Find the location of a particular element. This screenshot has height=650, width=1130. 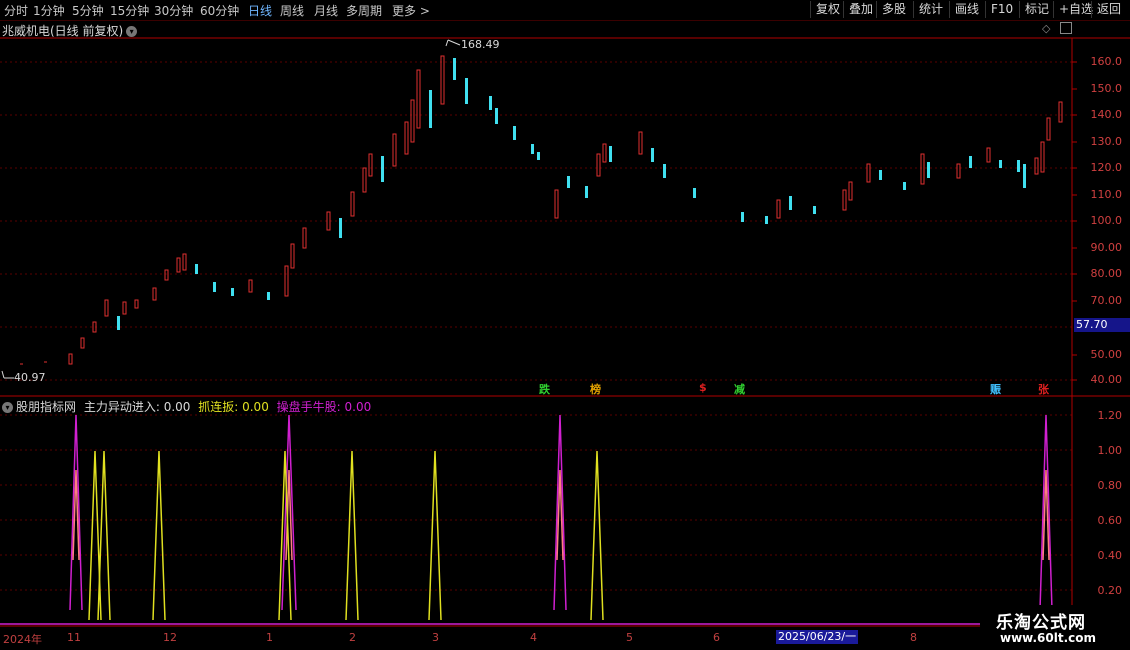

date-axis-label: 1 is located at coordinates (269, 637).